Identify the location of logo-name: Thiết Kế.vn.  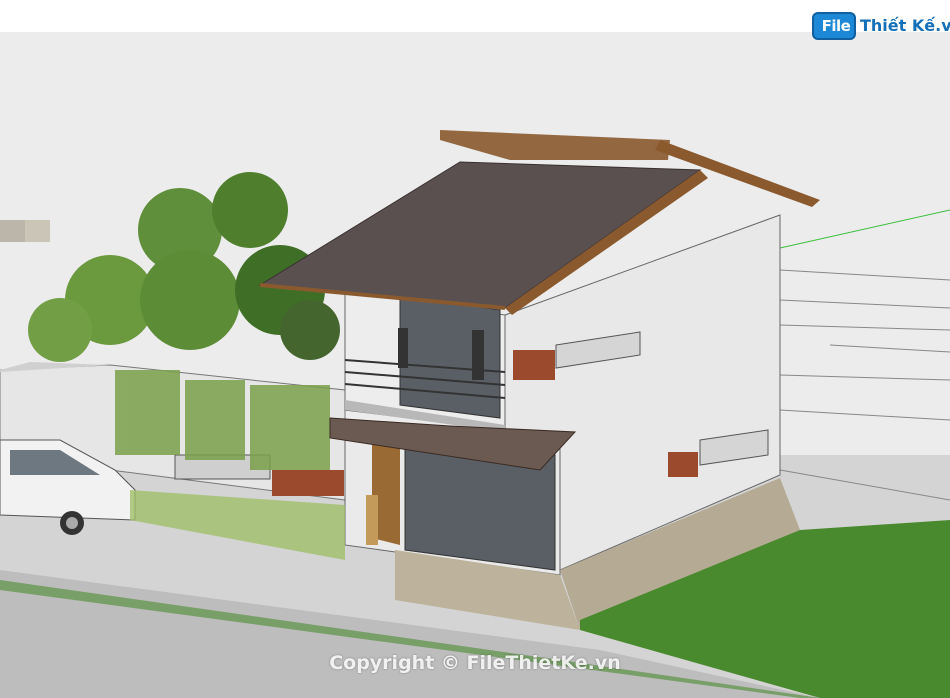
(905, 25).